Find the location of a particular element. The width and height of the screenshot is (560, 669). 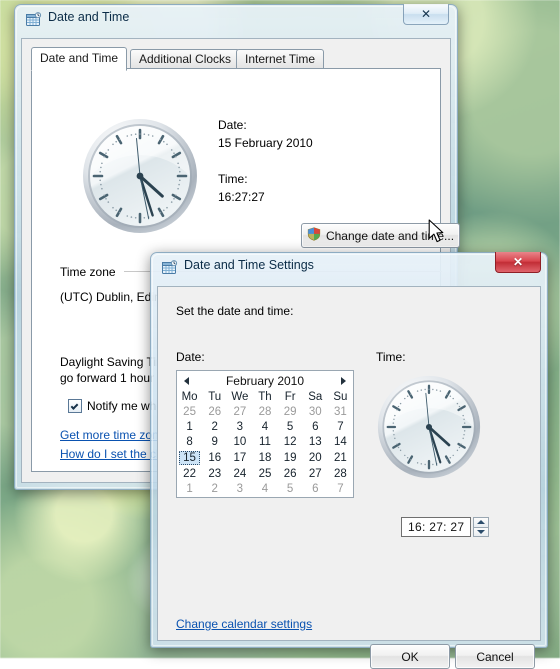

calendar-day-20: 20 is located at coordinates (315, 458).